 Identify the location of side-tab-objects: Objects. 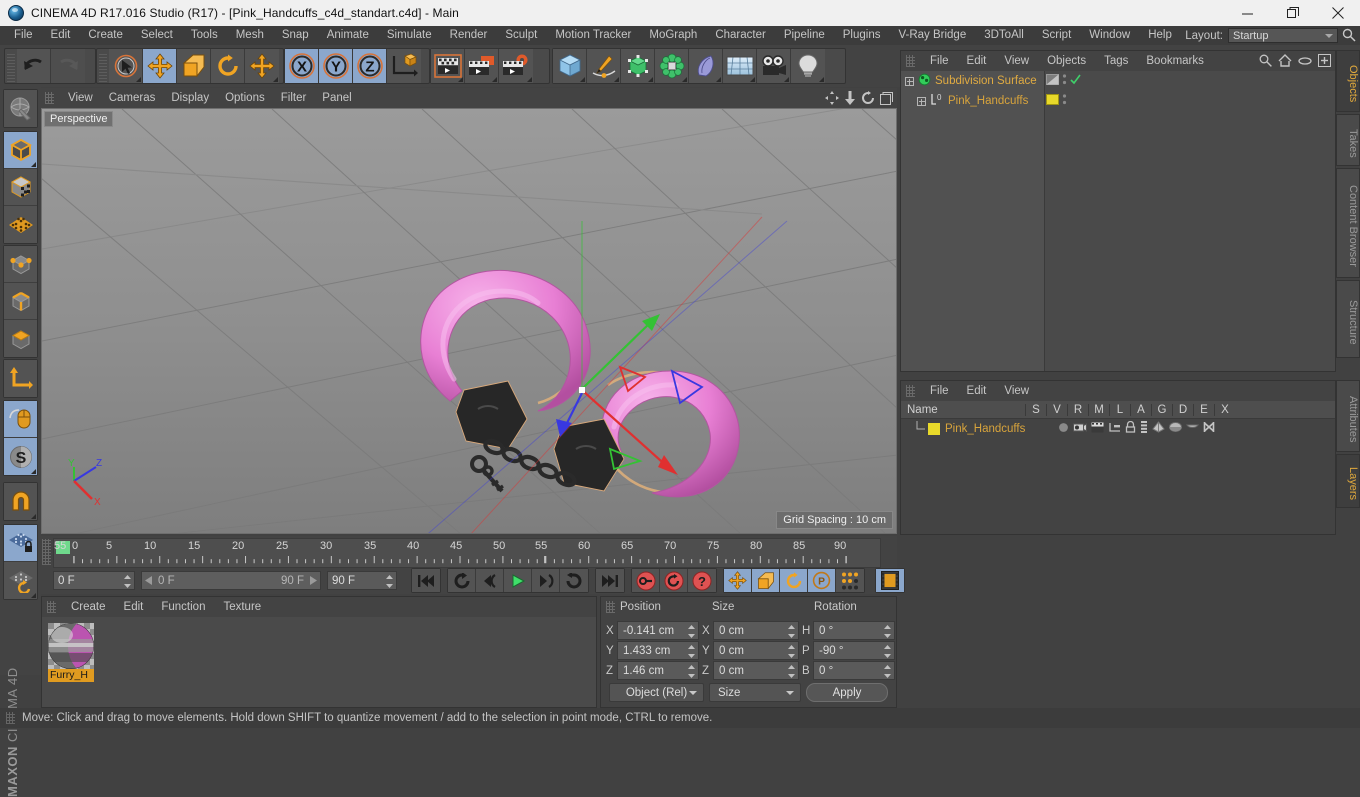
(1348, 81).